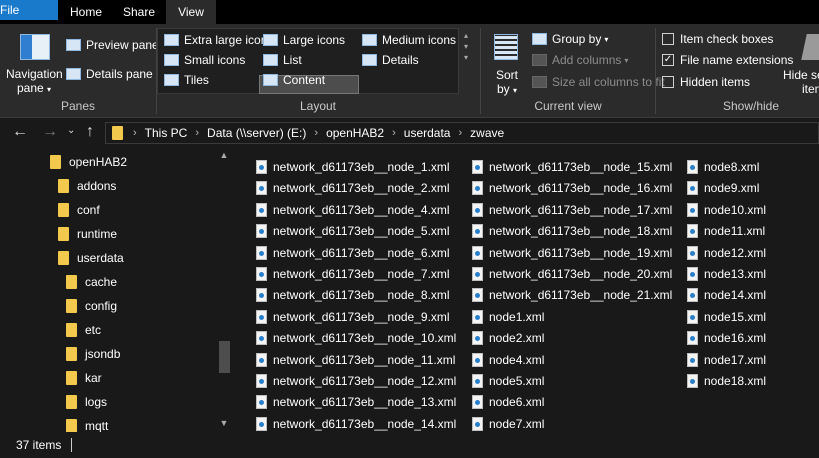  Describe the element at coordinates (572, 167) in the screenshot. I see `file-item: network_d61173eb__node_15.xml` at that location.